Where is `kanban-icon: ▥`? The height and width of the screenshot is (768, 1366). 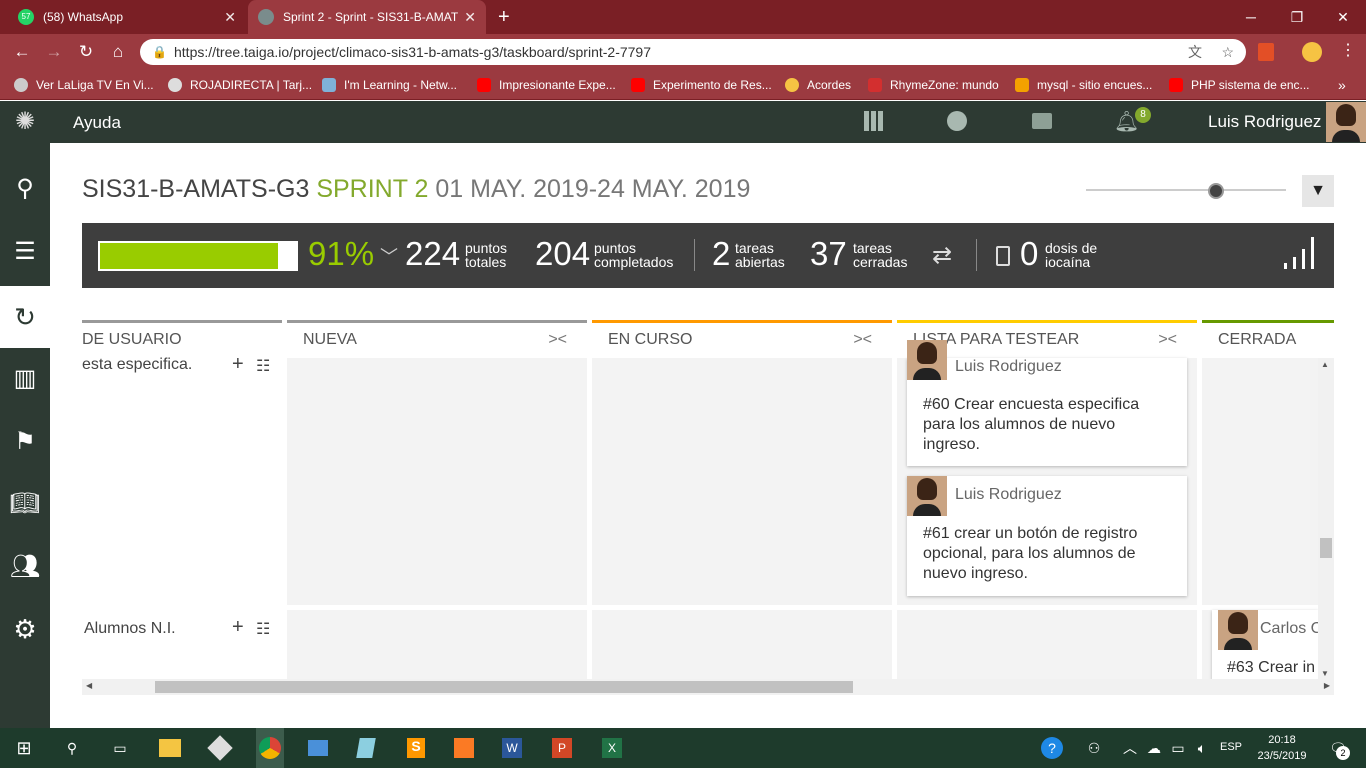 kanban-icon: ▥ is located at coordinates (25, 378).